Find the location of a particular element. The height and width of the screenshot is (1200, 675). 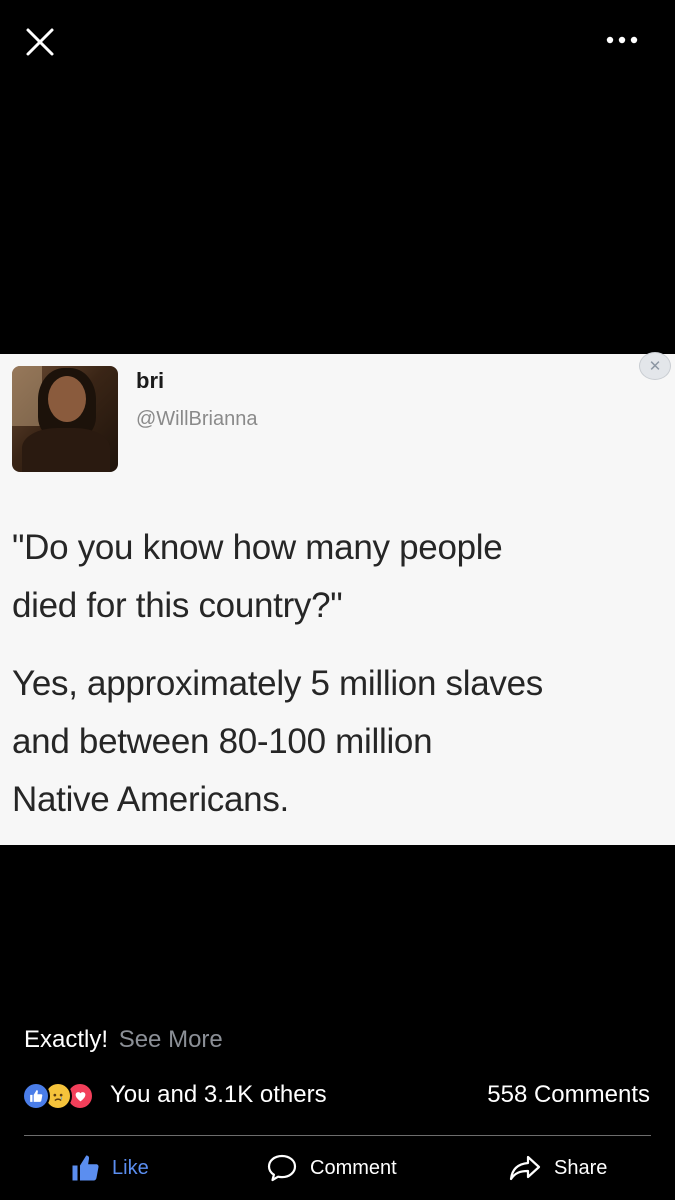

see-more-link: See More is located at coordinates (171, 1039).